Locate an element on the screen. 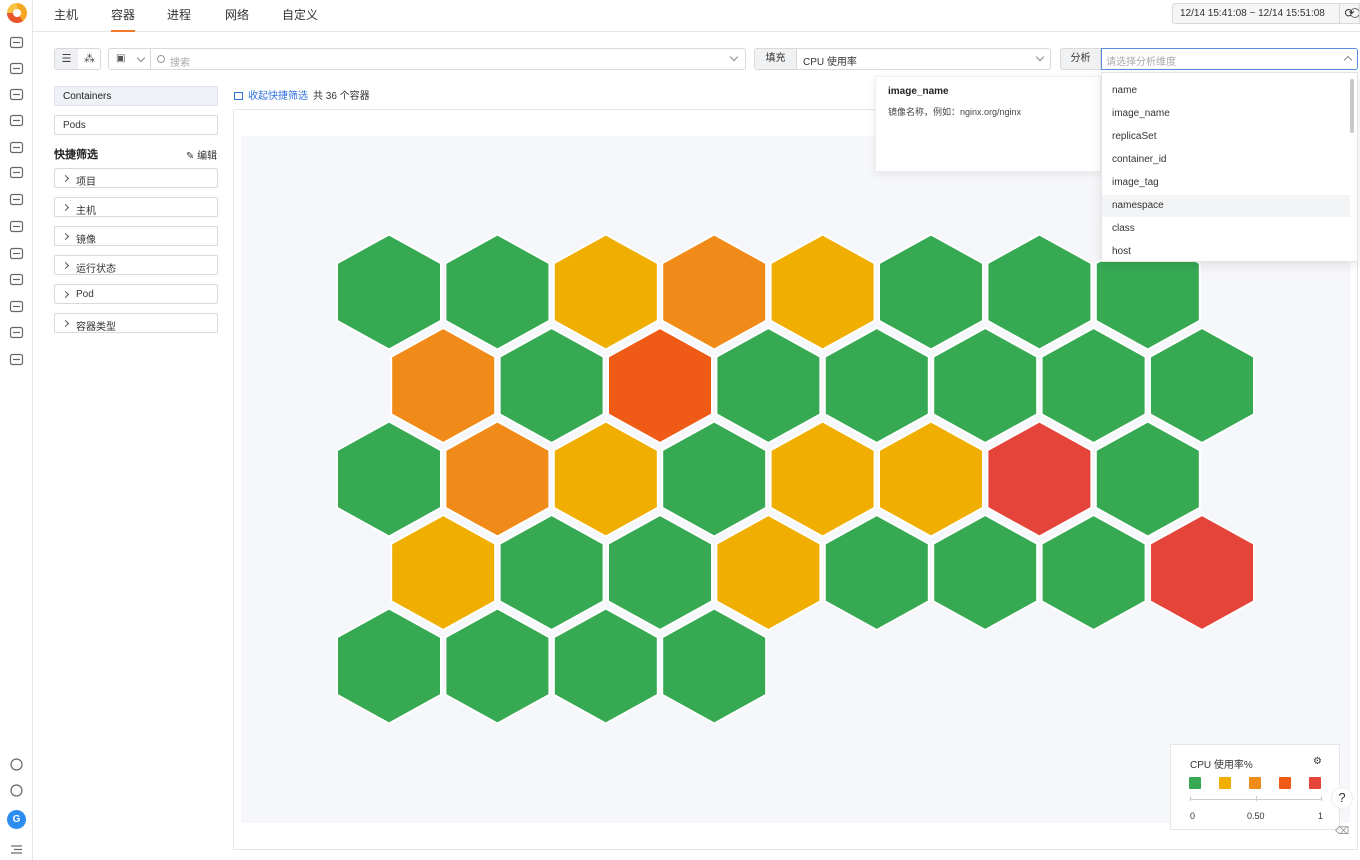 This screenshot has width=1360, height=860. quick-filter-item: 容器类型 is located at coordinates (136, 323).